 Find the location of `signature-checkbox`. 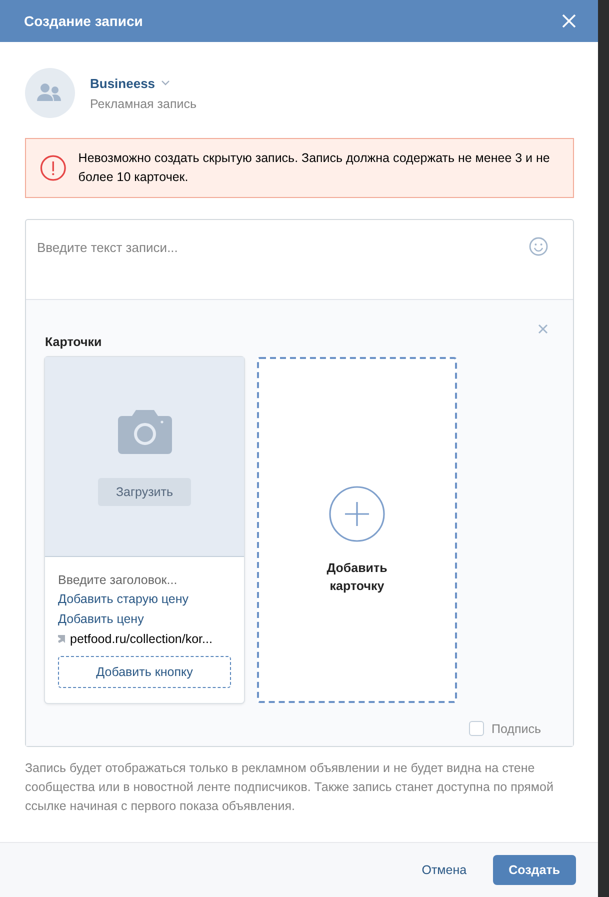

signature-checkbox is located at coordinates (476, 728).